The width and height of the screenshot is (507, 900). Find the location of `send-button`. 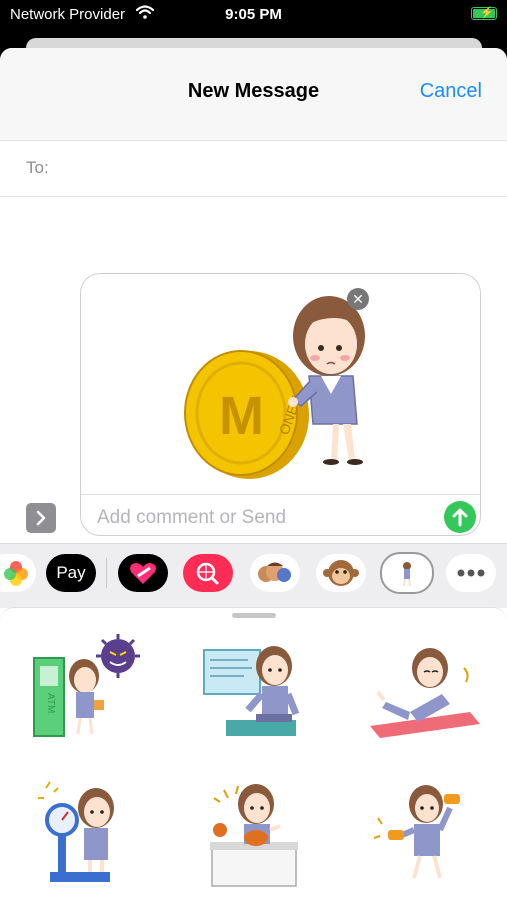

send-button is located at coordinates (460, 517).